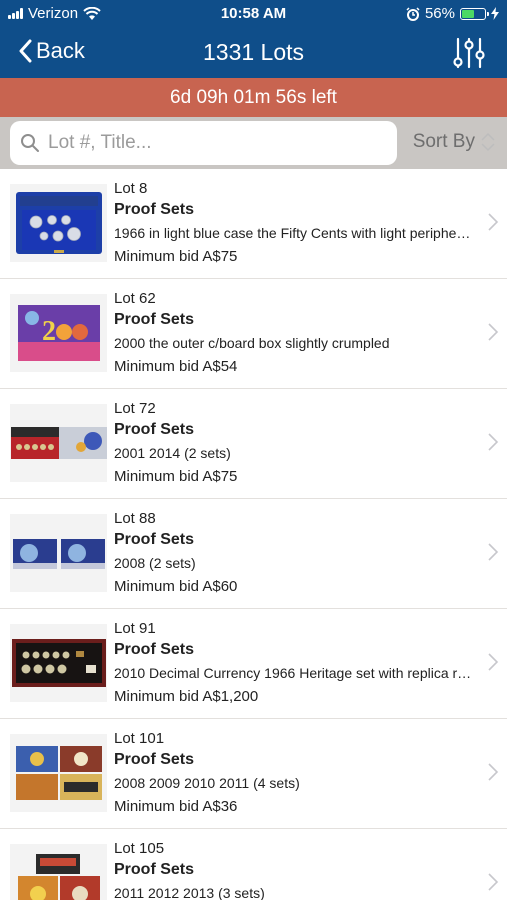  What do you see at coordinates (30, 143) in the screenshot?
I see `search-icon` at bounding box center [30, 143].